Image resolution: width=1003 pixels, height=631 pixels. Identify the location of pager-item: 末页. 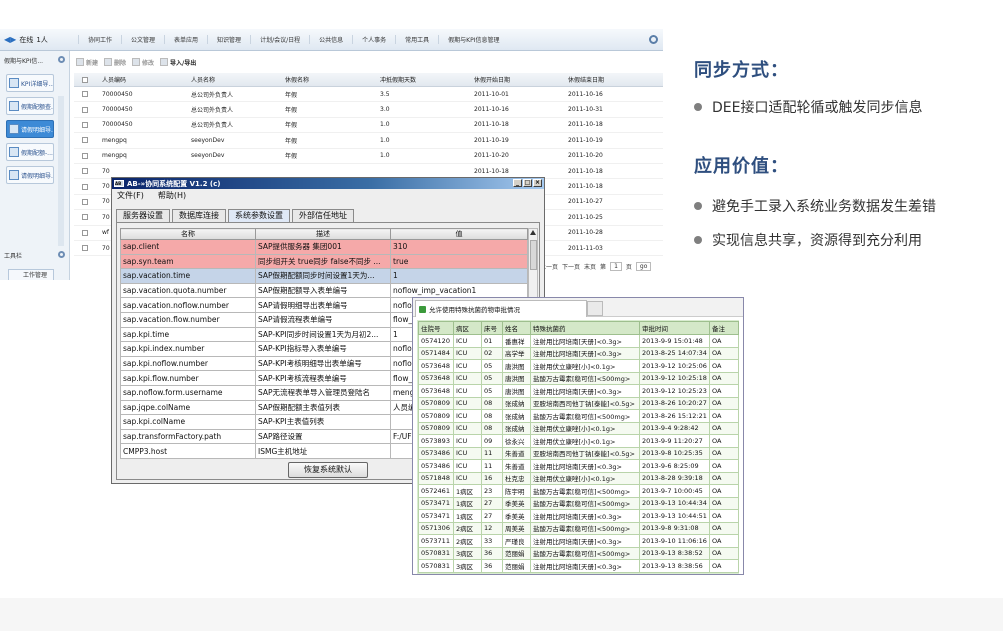
(590, 266).